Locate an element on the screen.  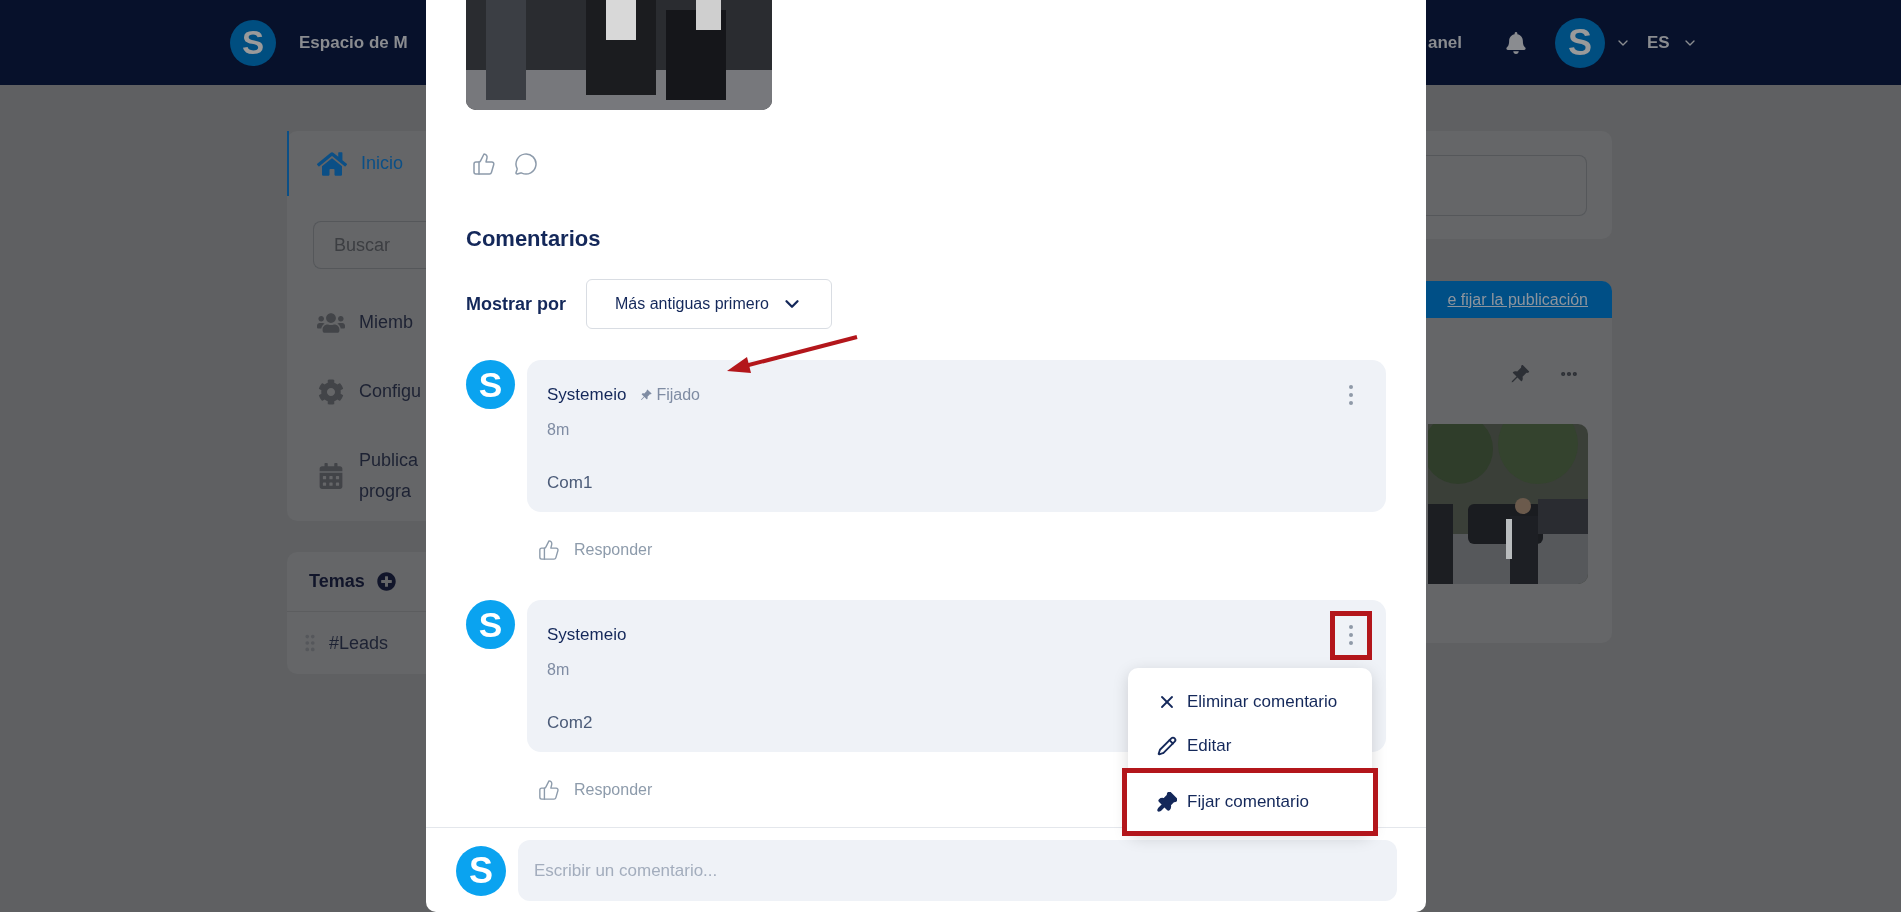
pencil-icon is located at coordinates (1167, 745).